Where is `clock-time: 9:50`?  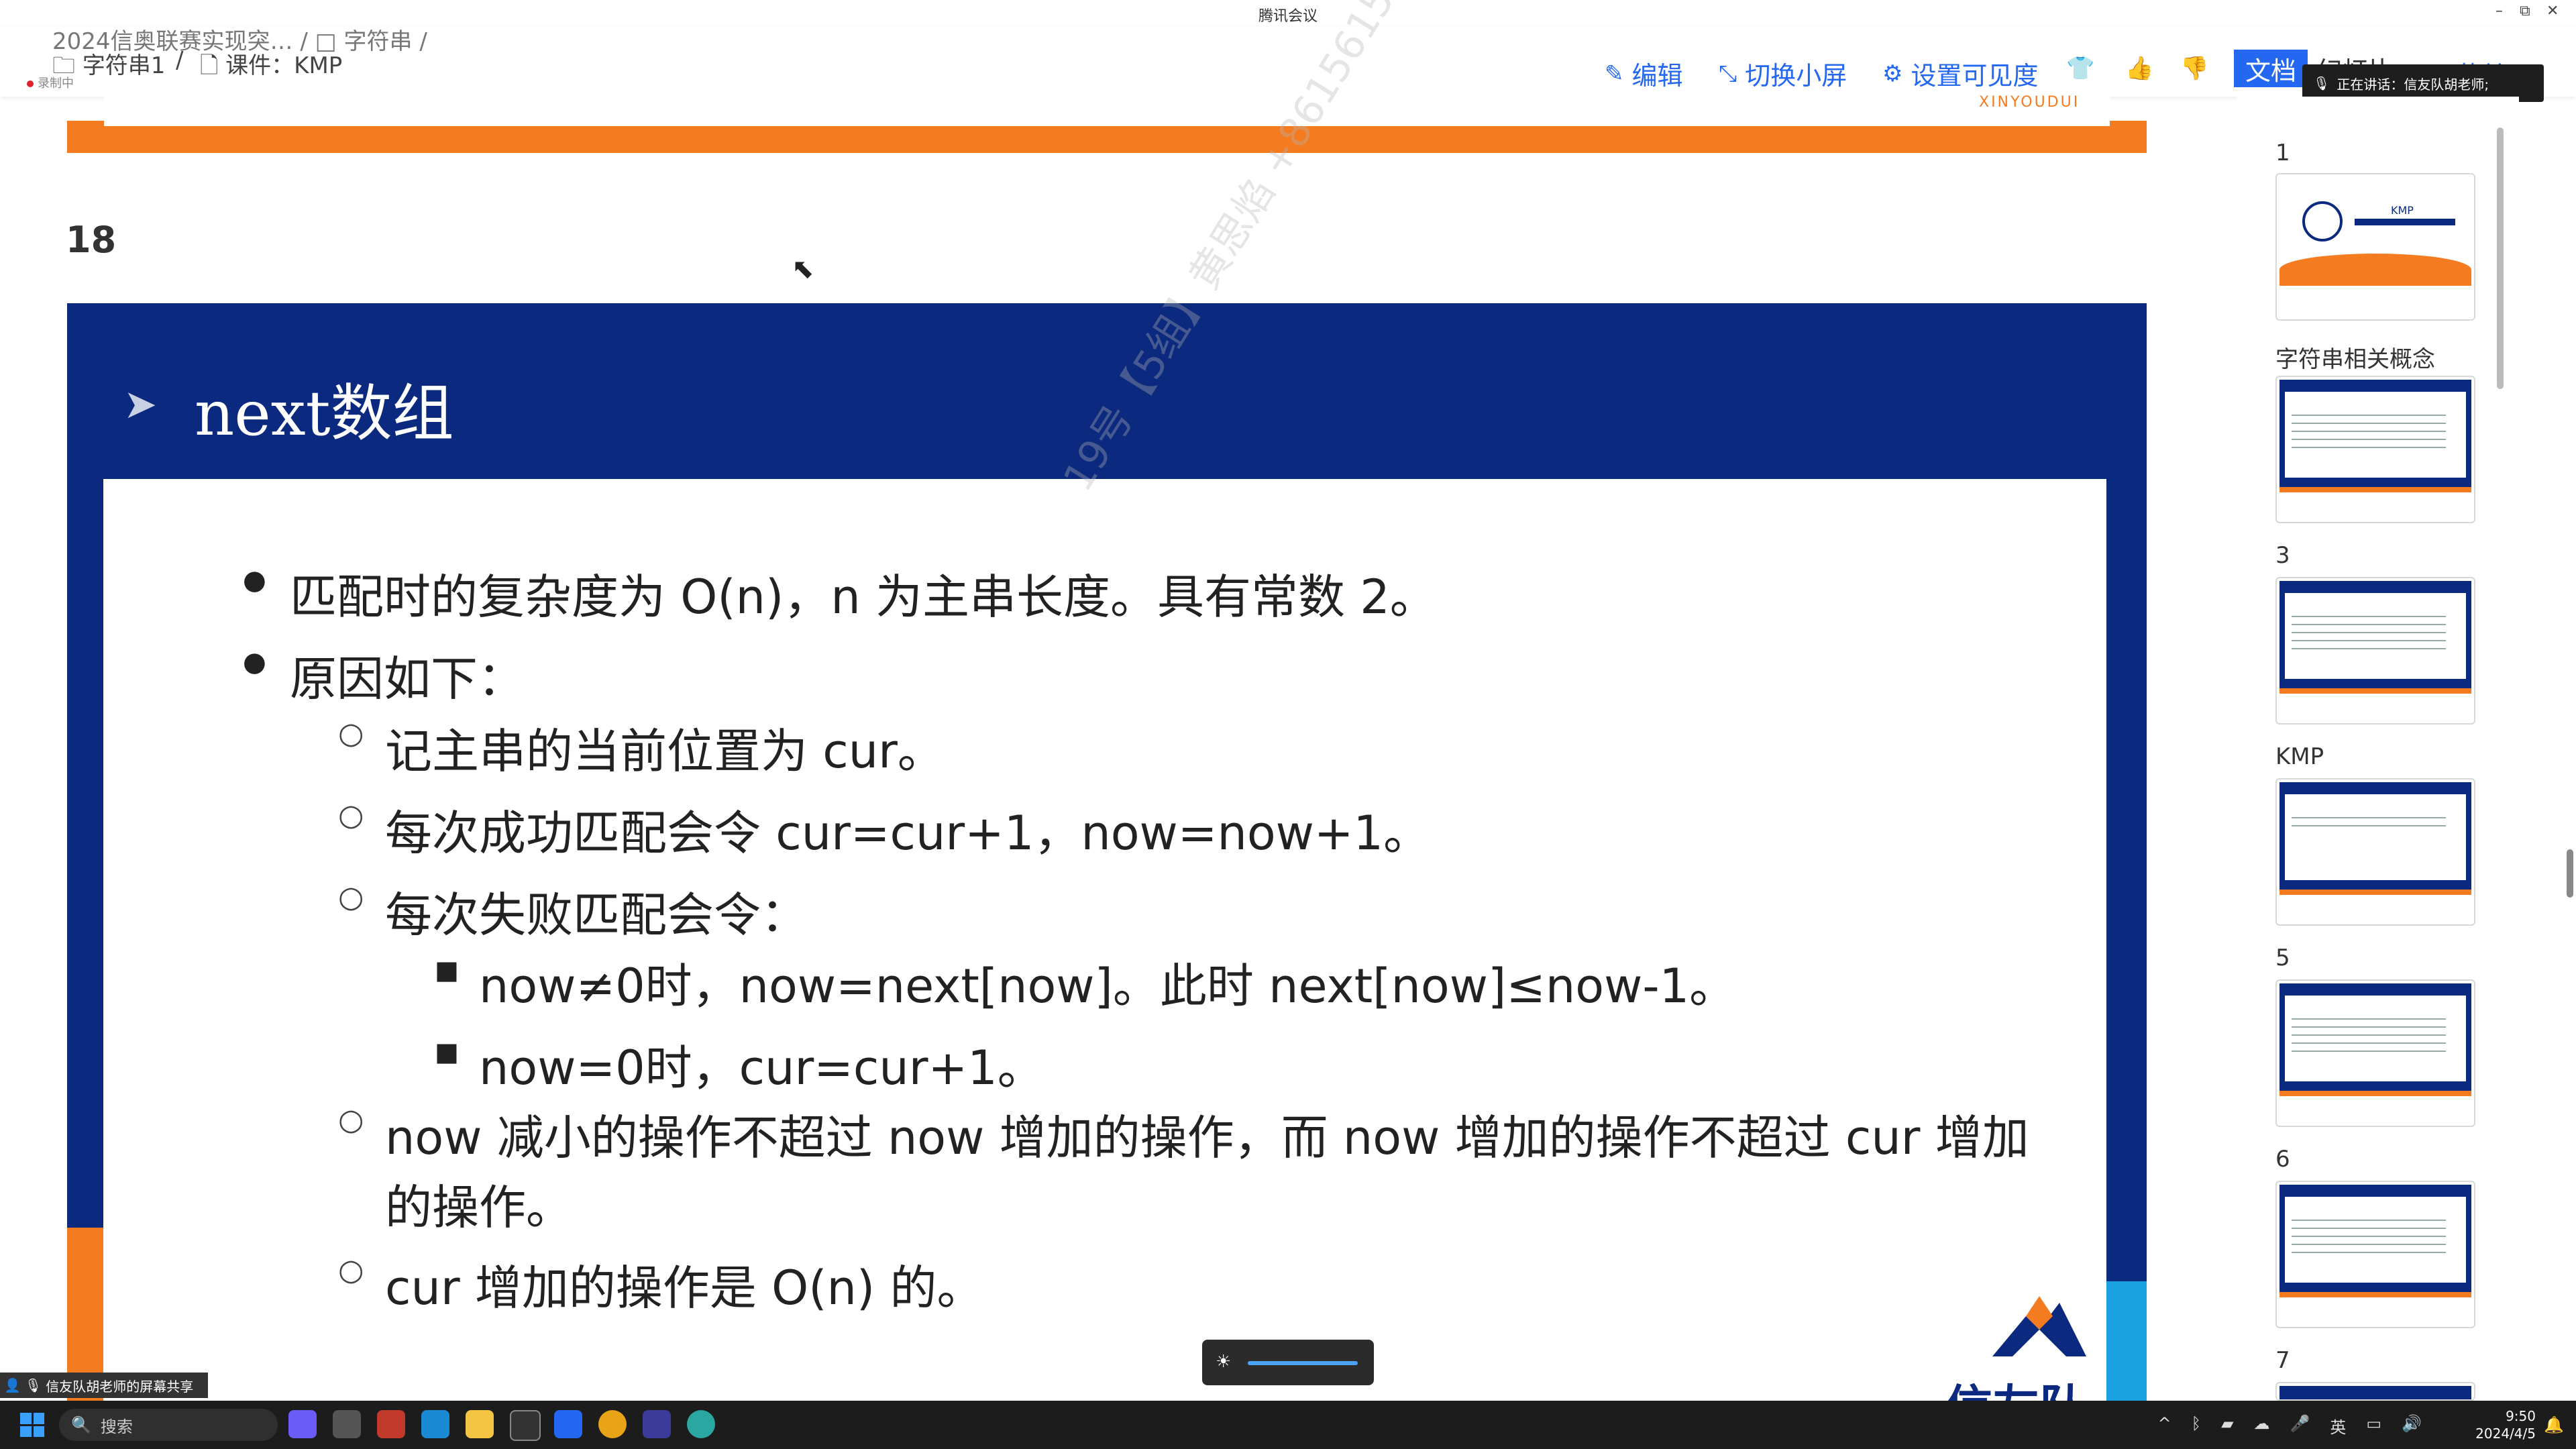 clock-time: 9:50 is located at coordinates (2521, 1416).